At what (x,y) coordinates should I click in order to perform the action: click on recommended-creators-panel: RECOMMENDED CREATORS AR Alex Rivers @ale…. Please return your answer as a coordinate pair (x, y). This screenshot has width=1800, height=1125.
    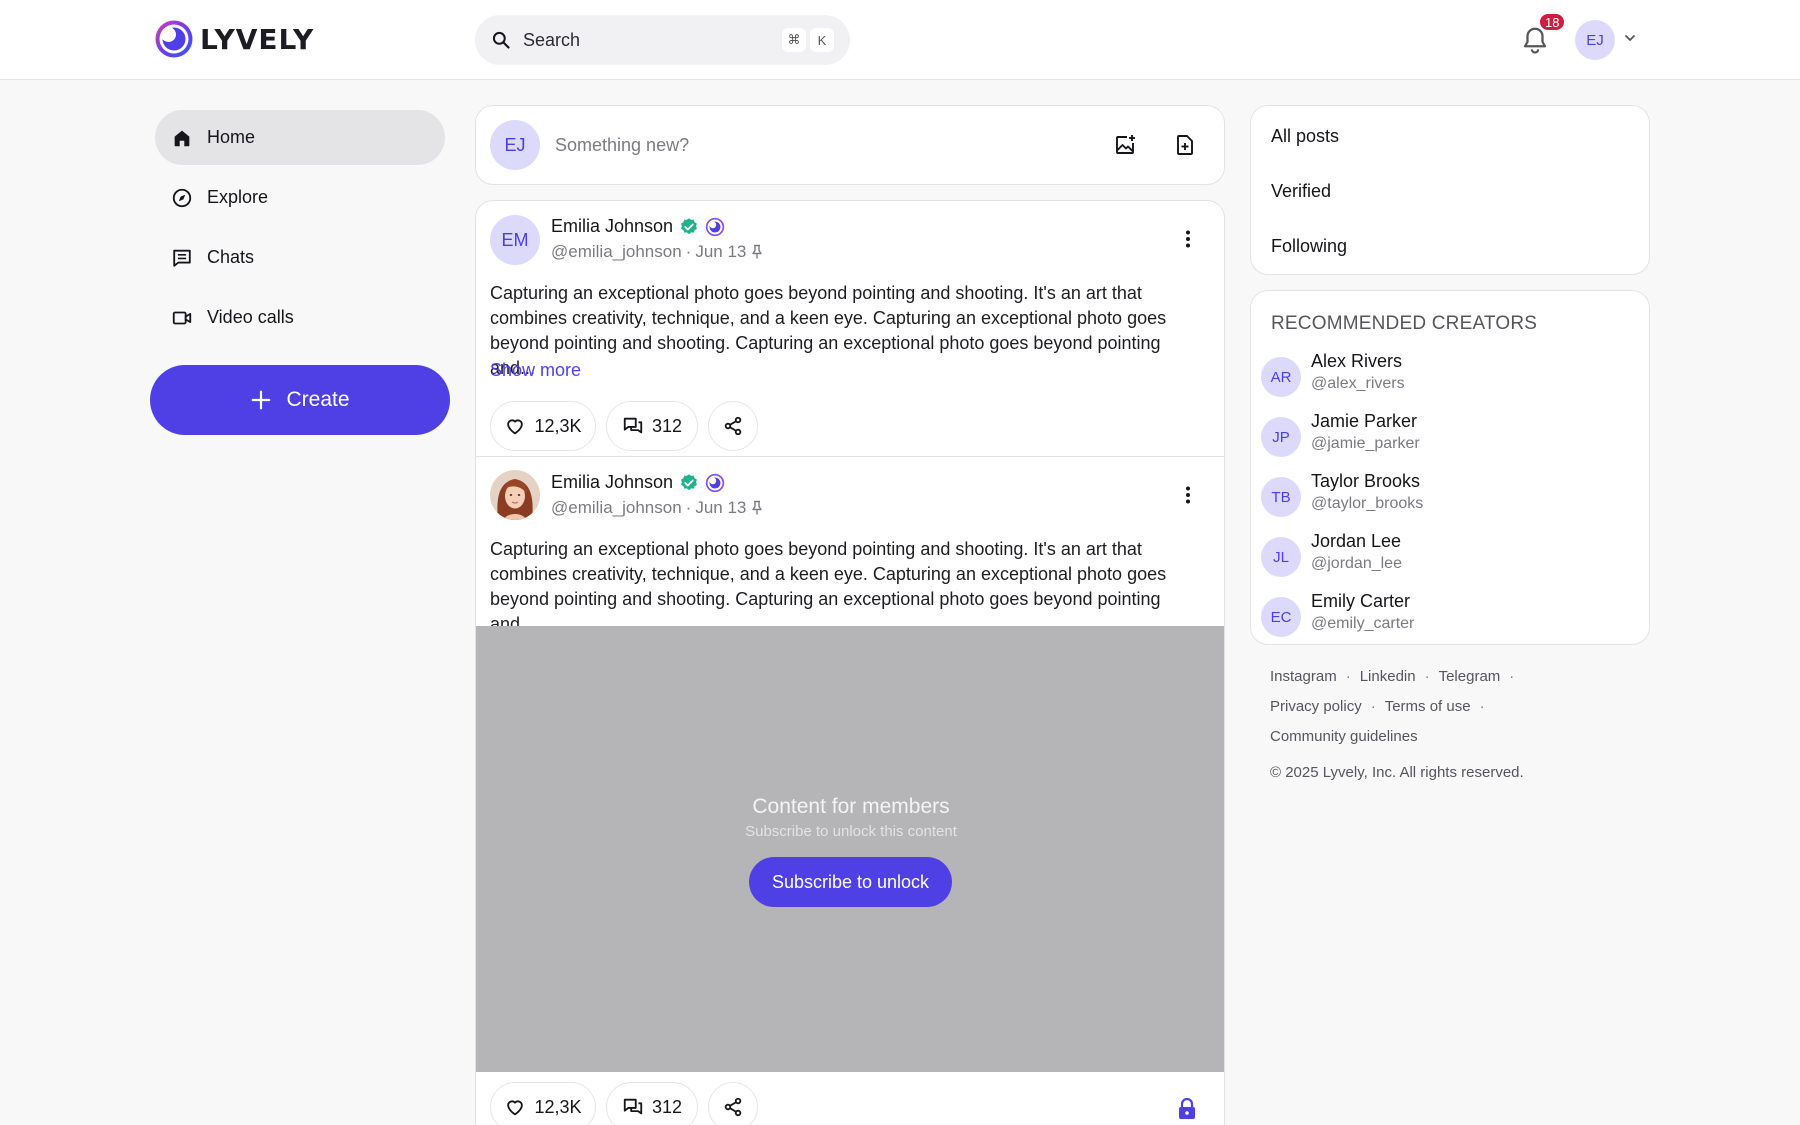
    Looking at the image, I should click on (1450, 467).